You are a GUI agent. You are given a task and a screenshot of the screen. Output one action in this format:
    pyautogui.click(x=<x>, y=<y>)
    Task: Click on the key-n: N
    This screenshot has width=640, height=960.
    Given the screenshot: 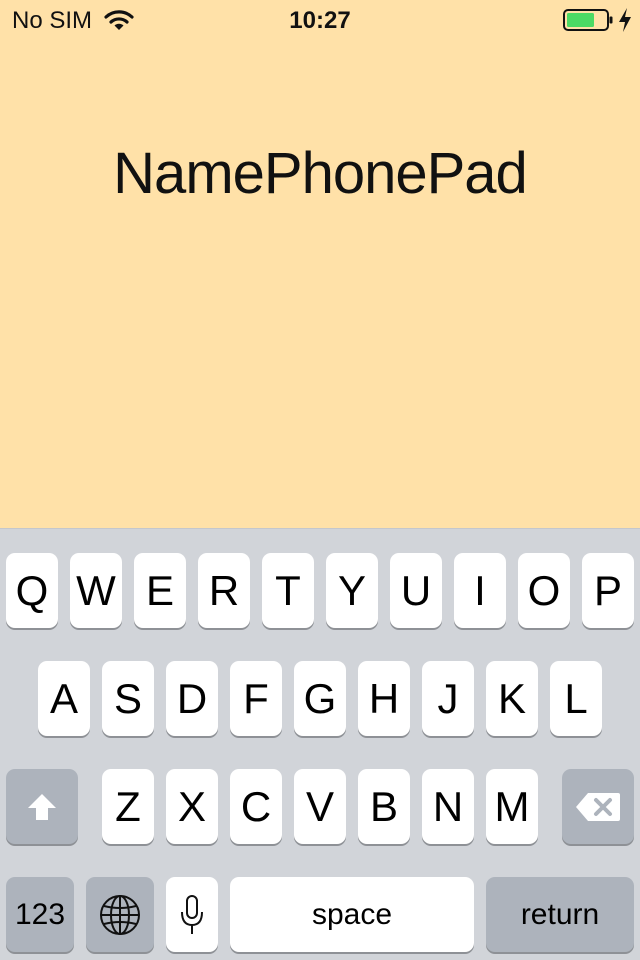 What is the action you would take?
    pyautogui.click(x=448, y=806)
    